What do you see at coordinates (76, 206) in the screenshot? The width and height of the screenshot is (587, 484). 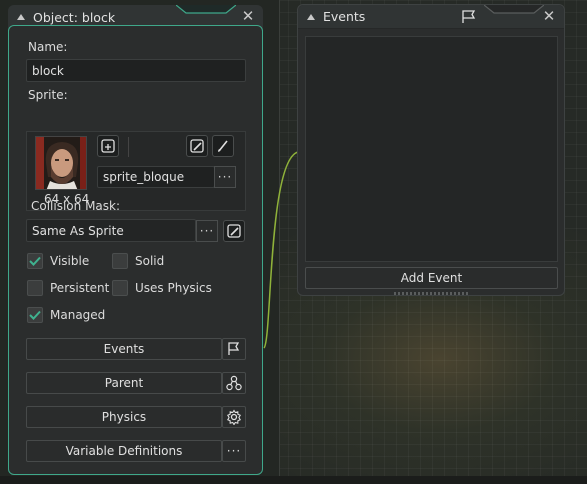 I see `collision-mask-label: Collision Mask:` at bounding box center [76, 206].